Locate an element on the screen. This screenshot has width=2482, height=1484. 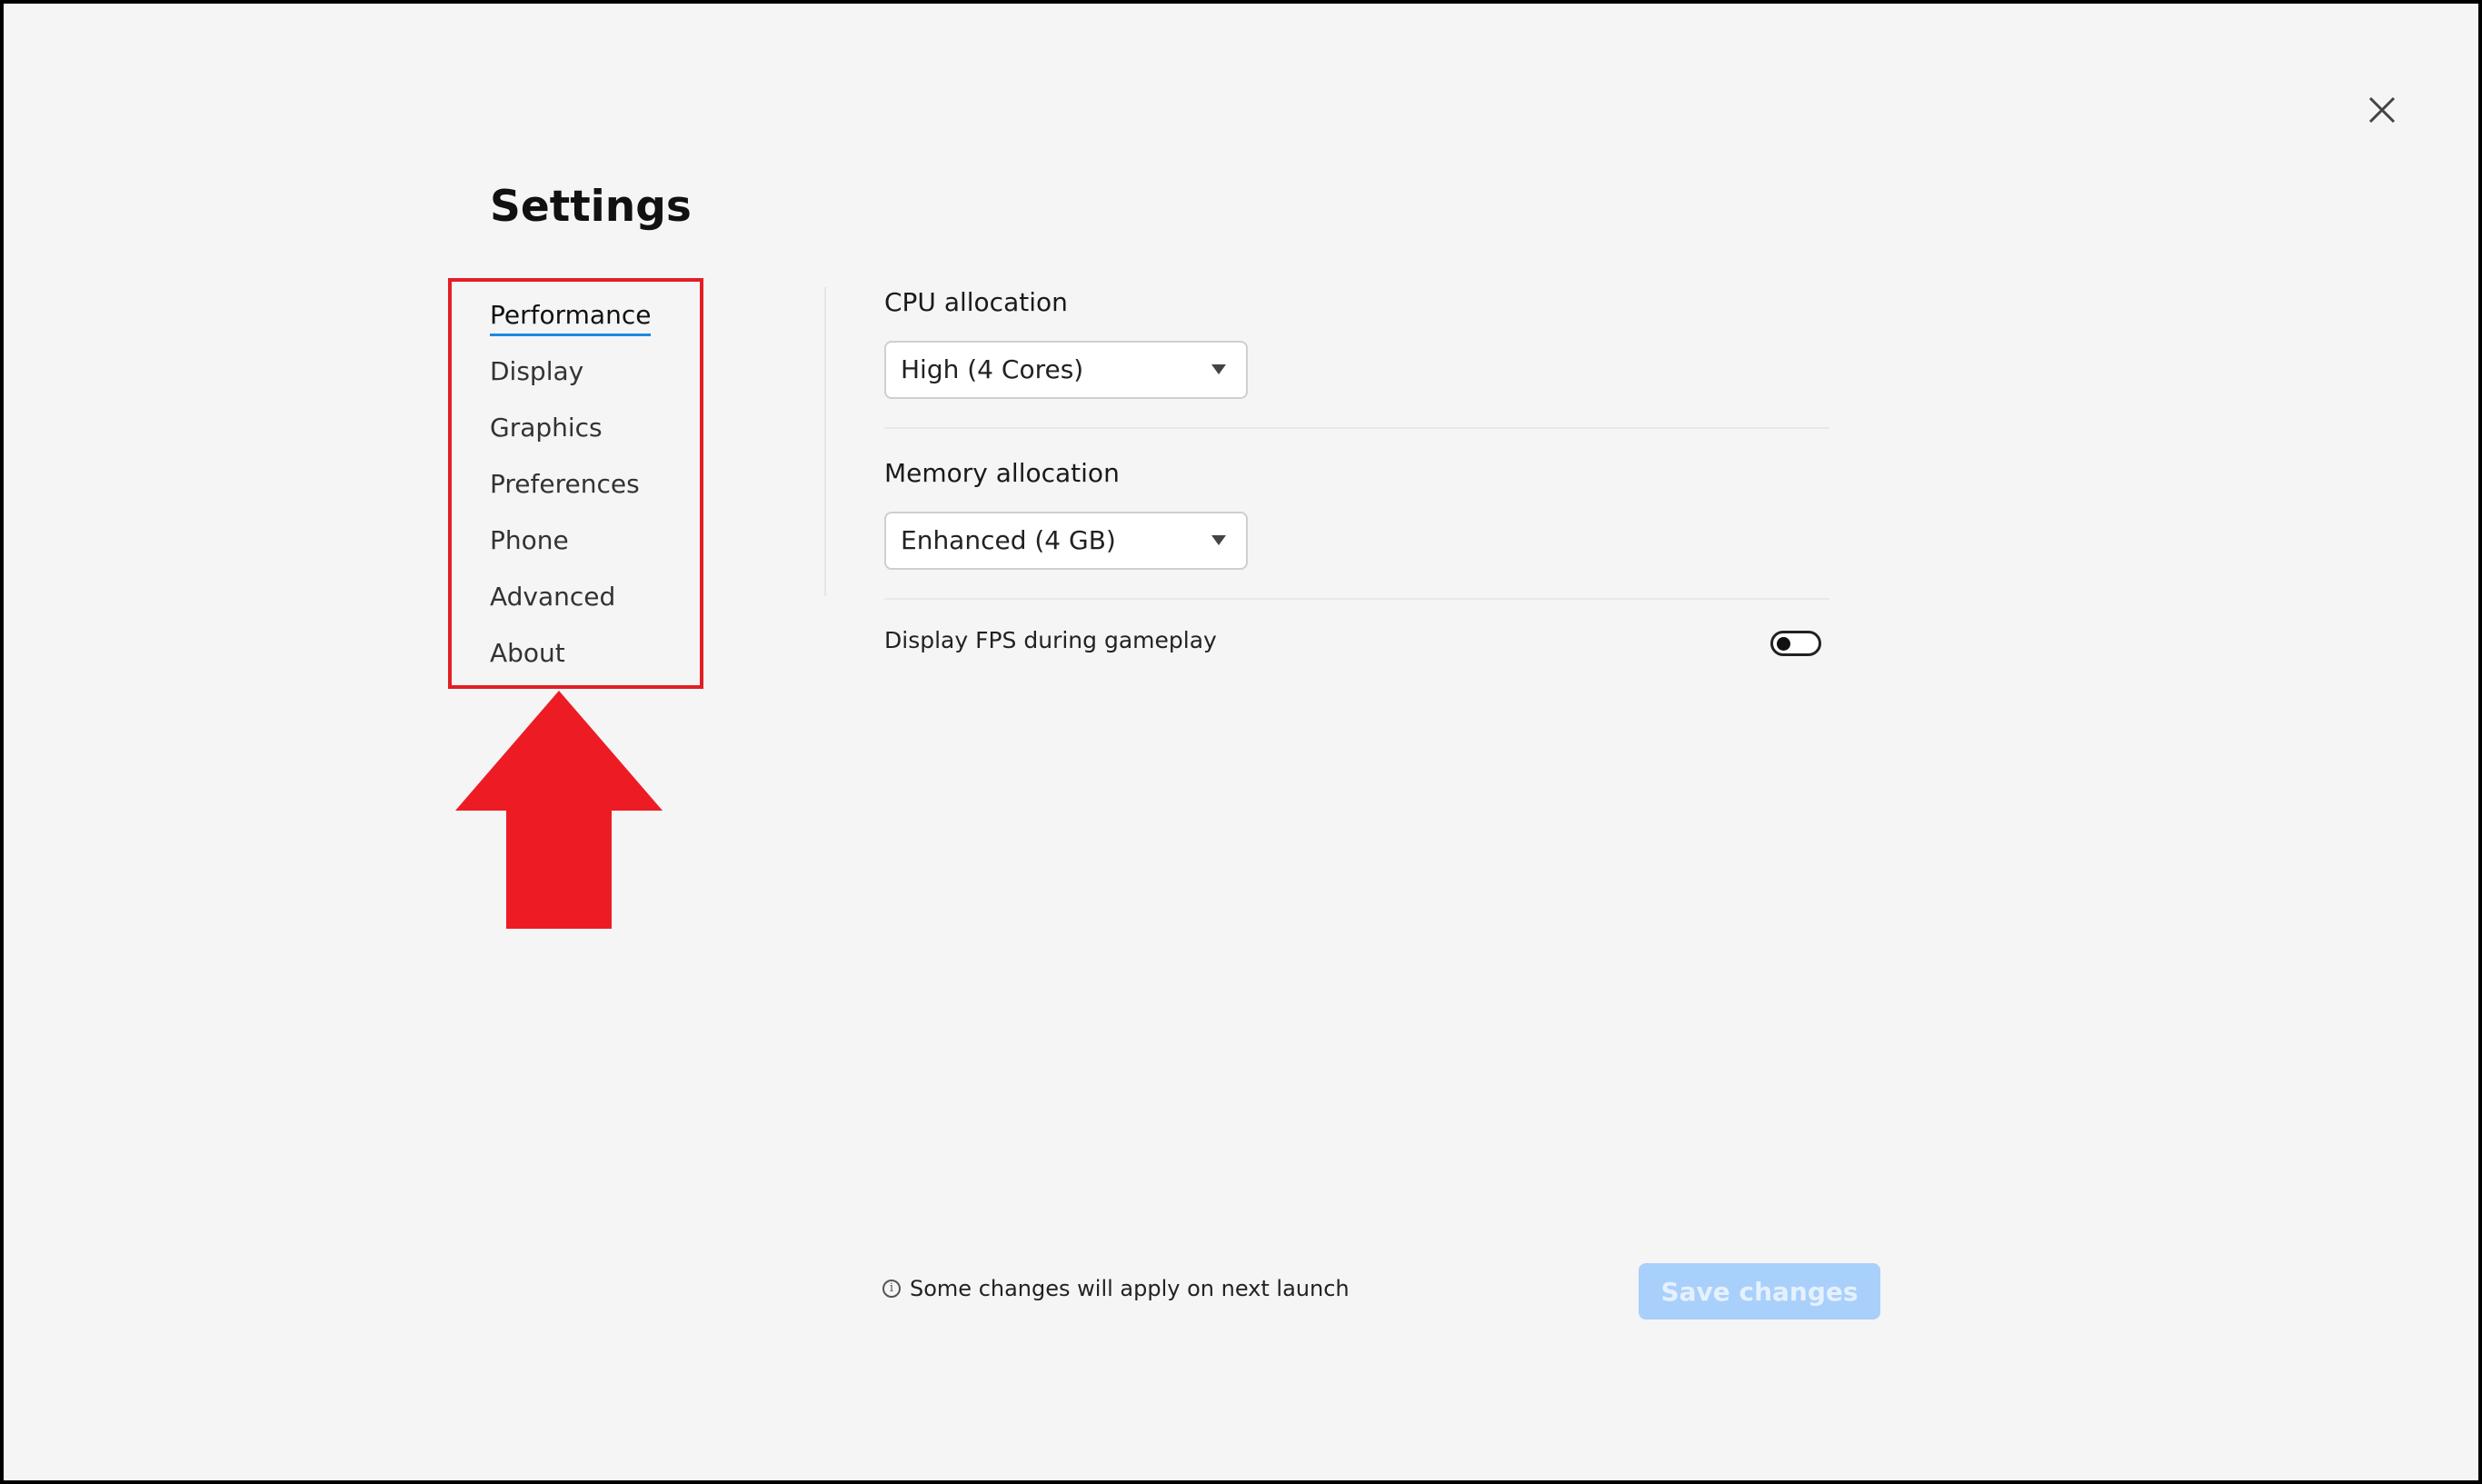
nav-item-performance: Performance is located at coordinates (599, 321).